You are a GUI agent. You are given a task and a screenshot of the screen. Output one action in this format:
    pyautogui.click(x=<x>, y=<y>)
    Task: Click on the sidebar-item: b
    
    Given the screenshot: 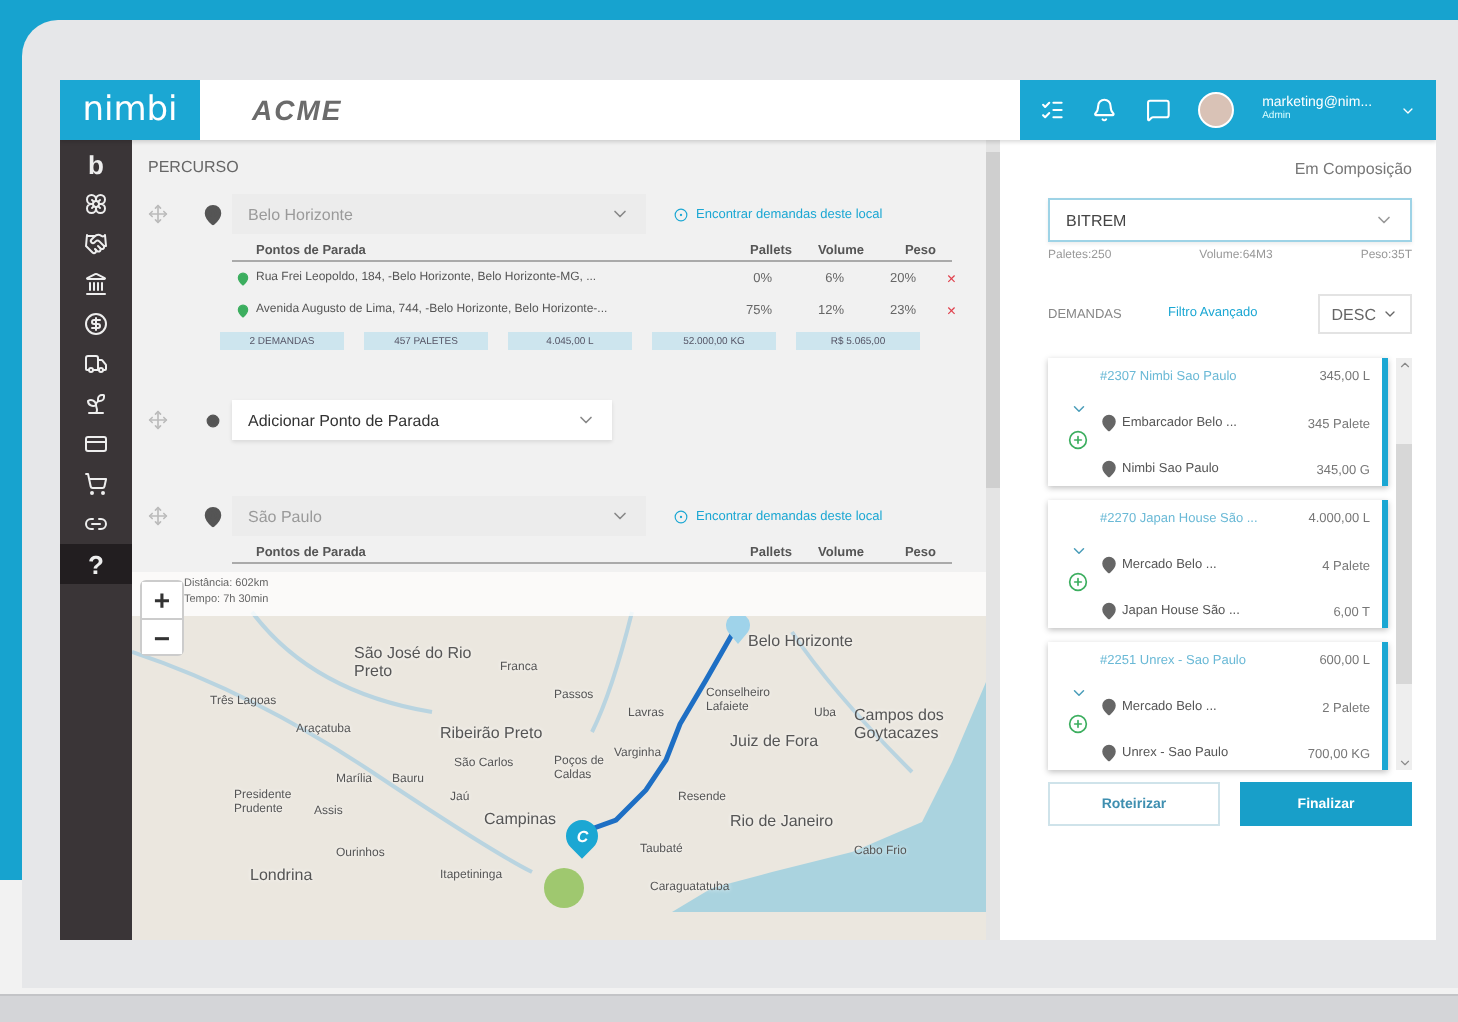 What is the action you would take?
    pyautogui.click(x=96, y=164)
    